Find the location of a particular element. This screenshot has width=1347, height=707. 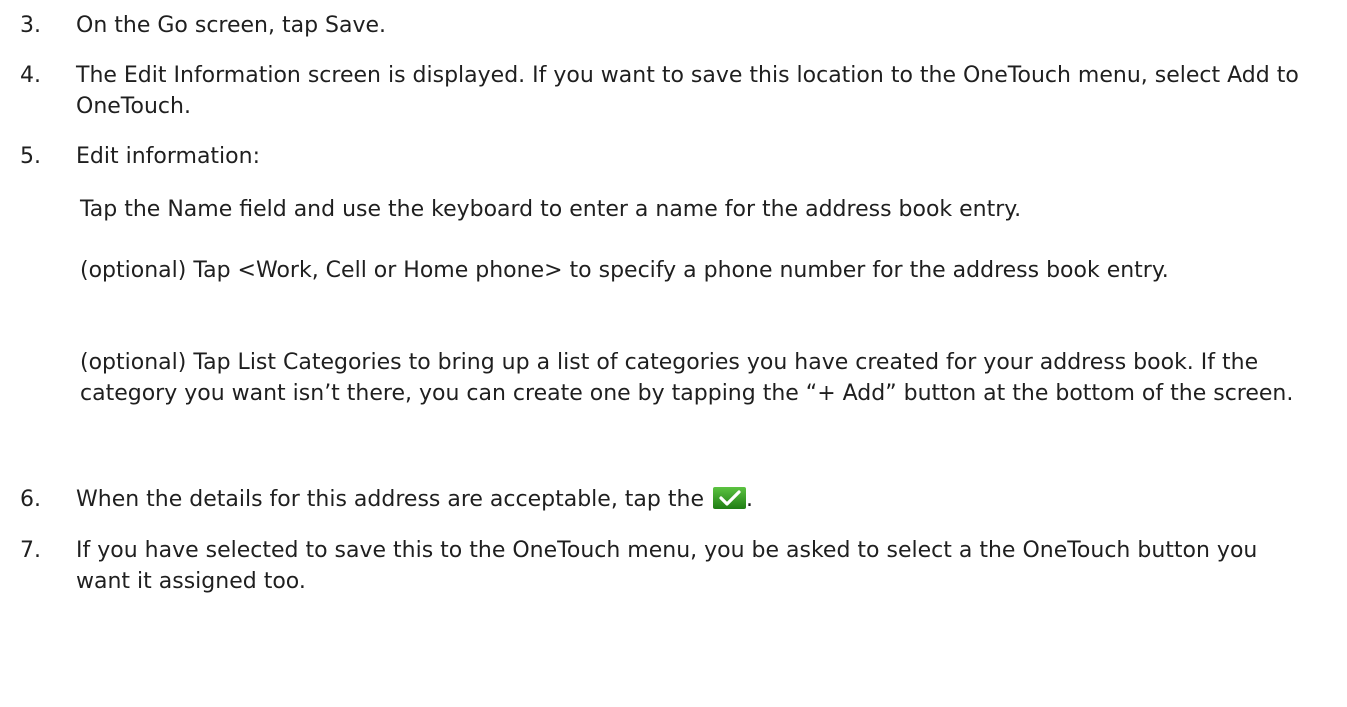

step-number: 5. is located at coordinates (30, 156).